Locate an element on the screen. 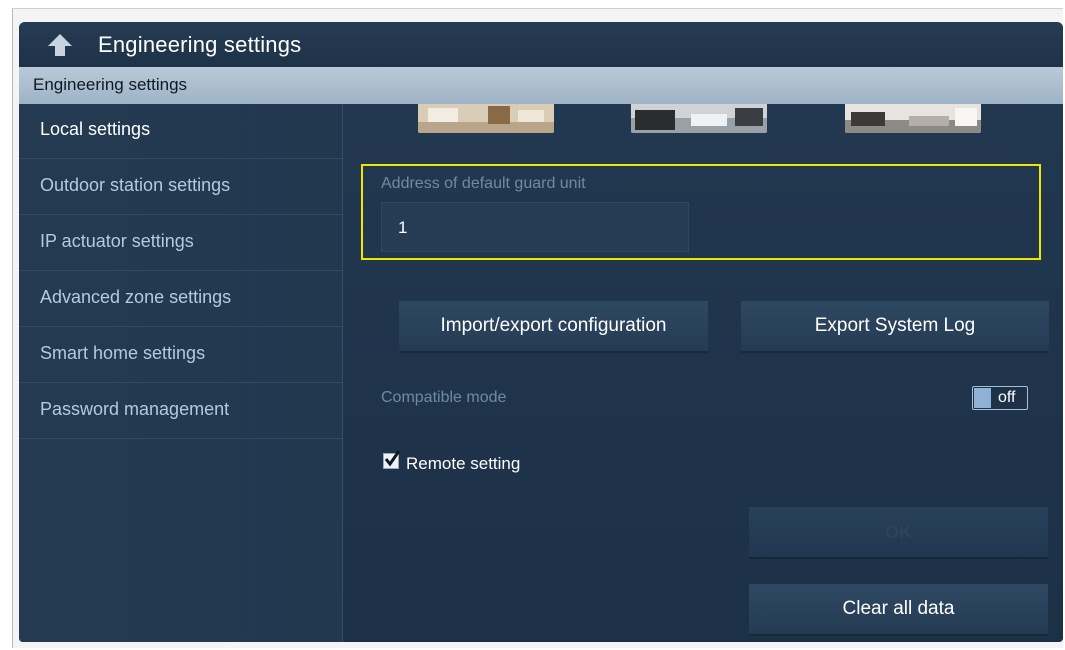 This screenshot has width=1065, height=650. sidebar-item-label: Outdoor station settings is located at coordinates (135, 185).